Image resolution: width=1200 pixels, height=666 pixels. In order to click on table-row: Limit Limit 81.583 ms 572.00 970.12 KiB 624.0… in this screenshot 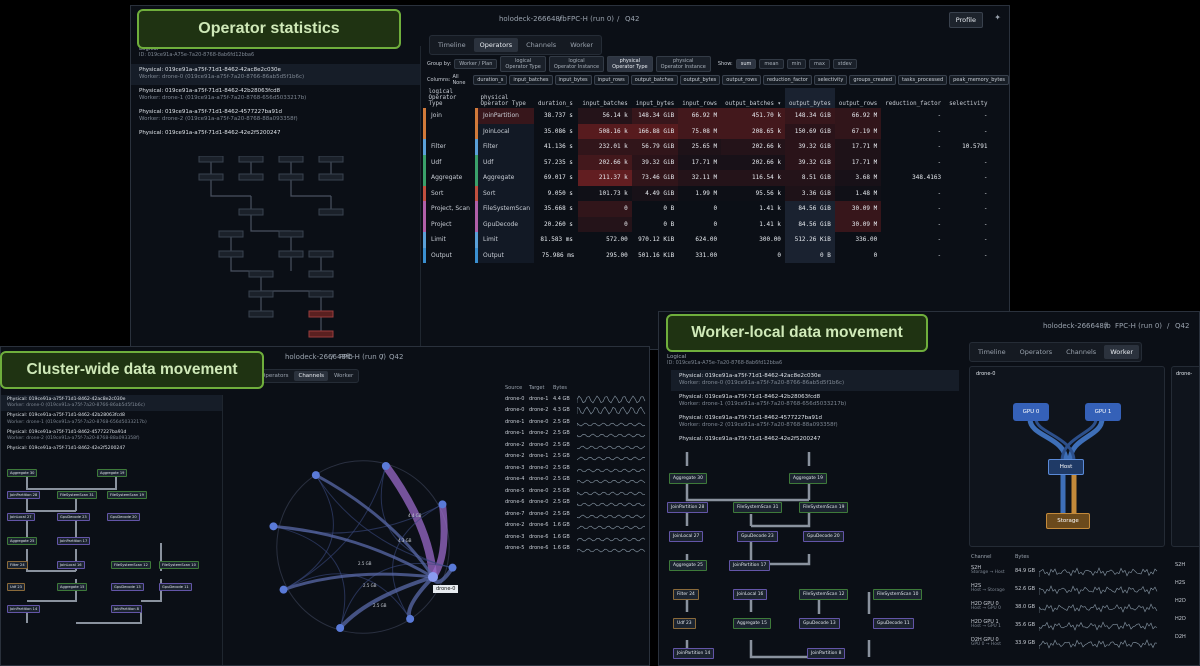, I will do `click(707, 240)`.